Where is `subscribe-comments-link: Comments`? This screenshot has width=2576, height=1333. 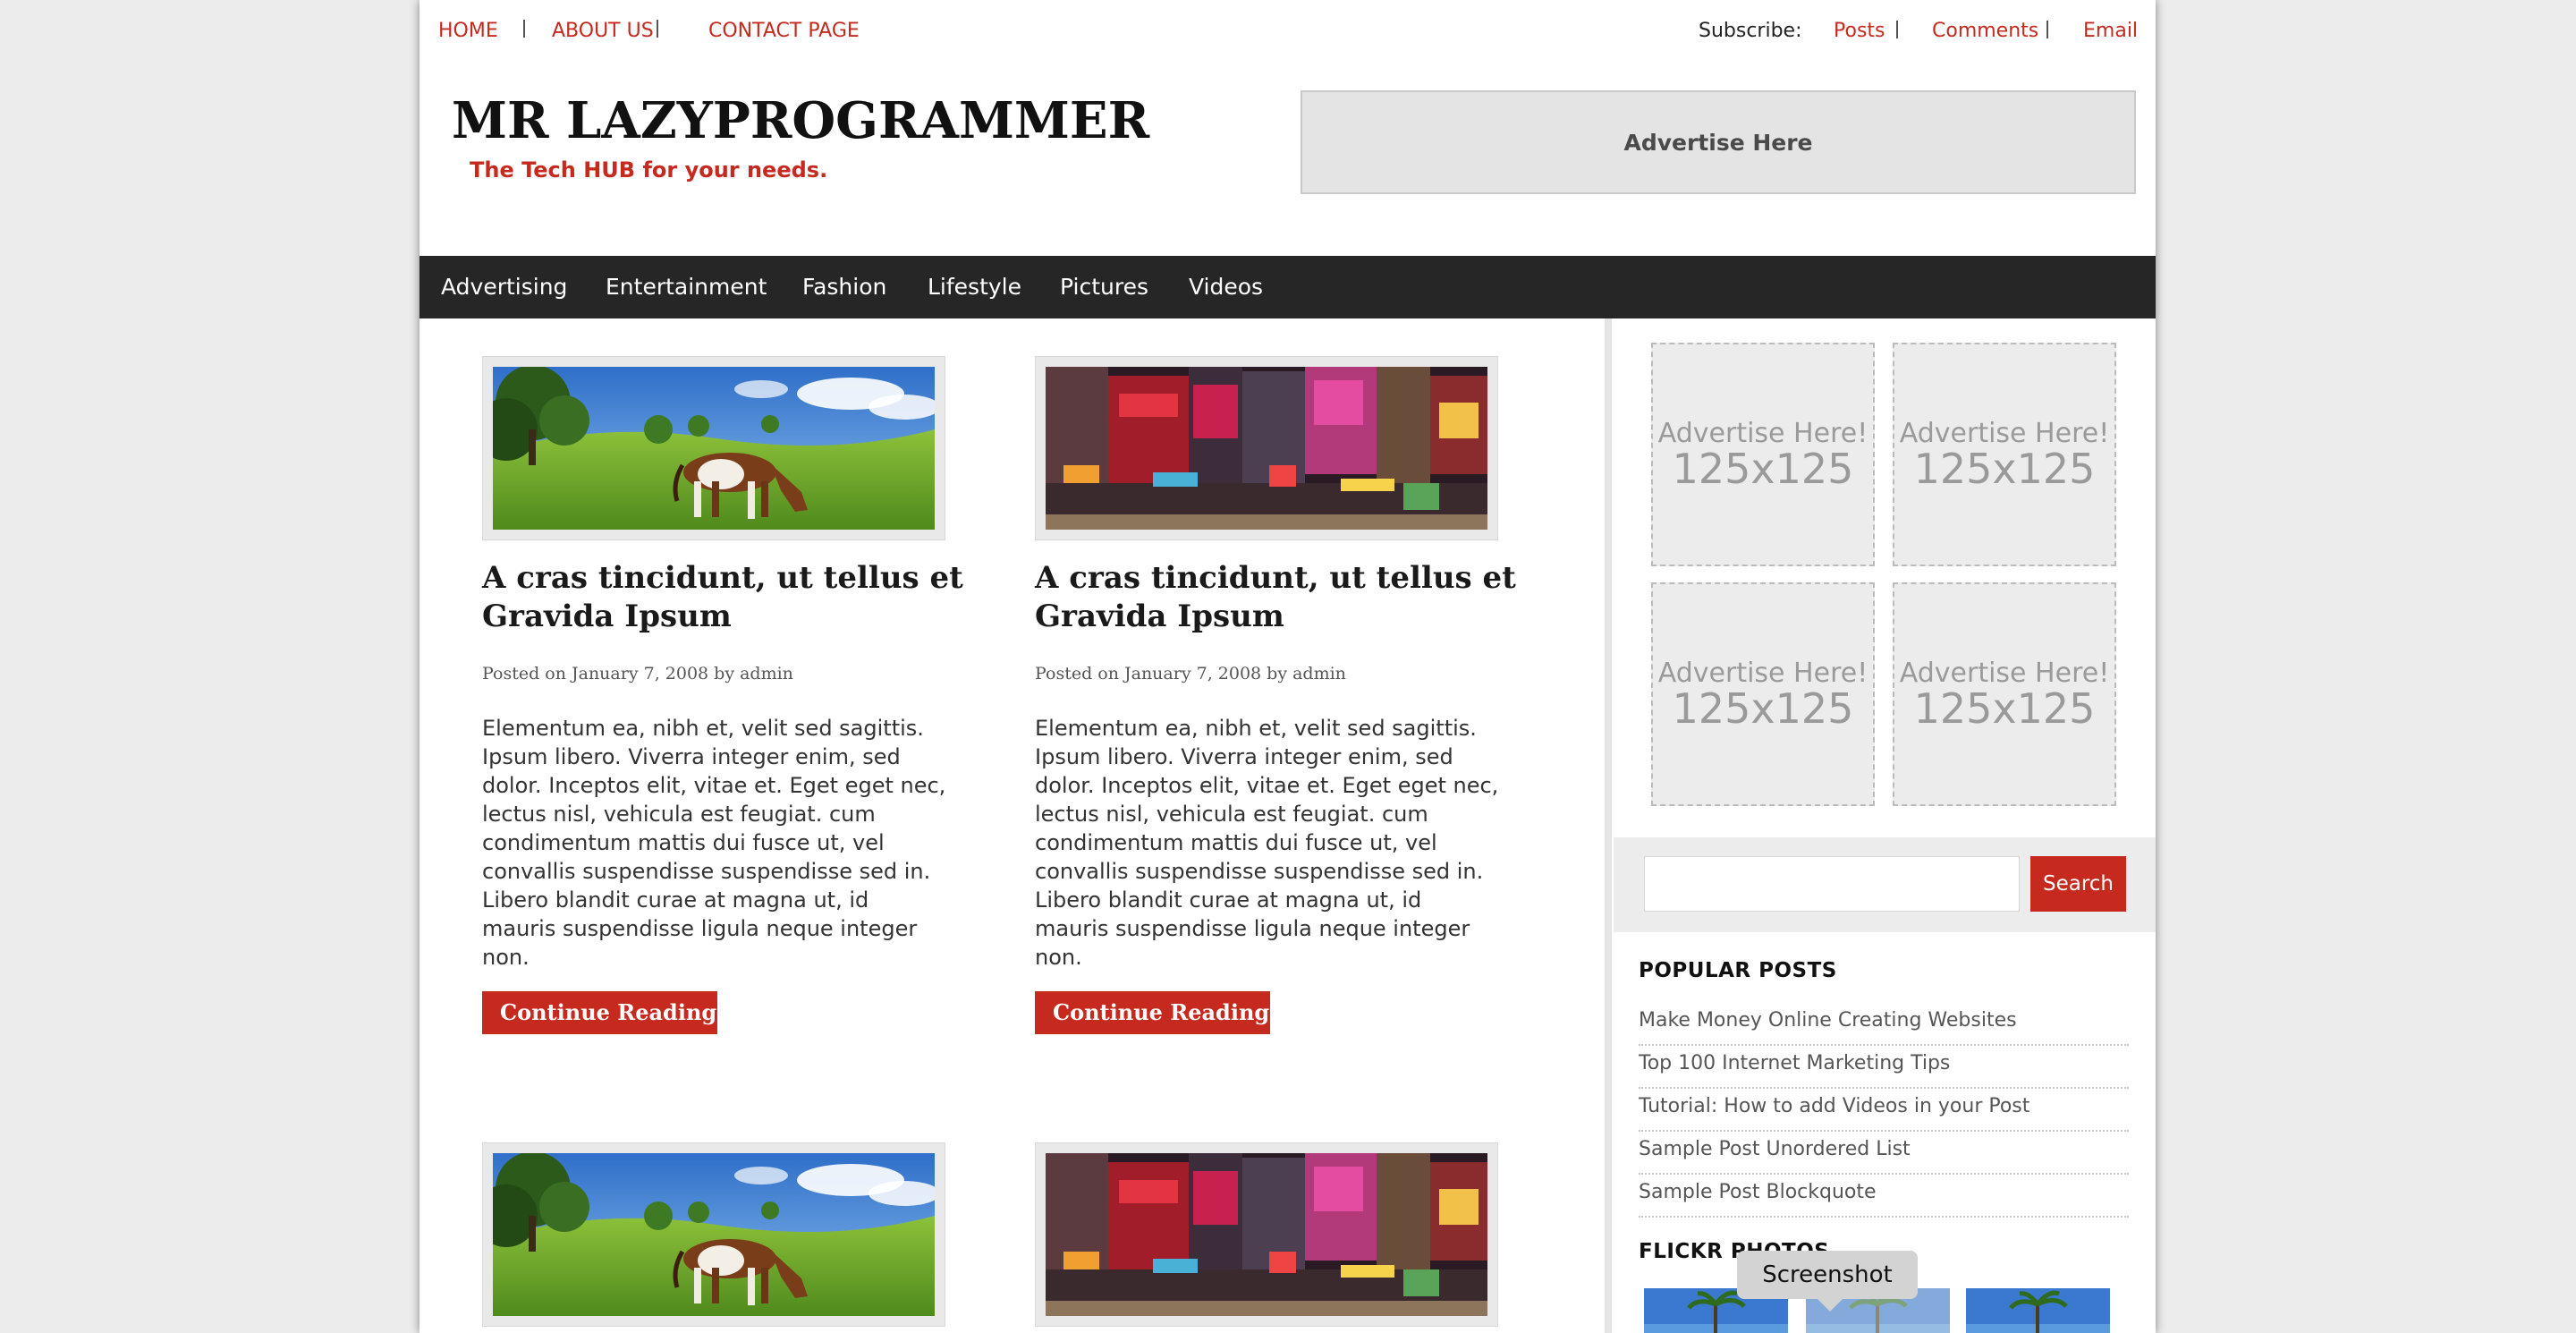
subscribe-comments-link: Comments is located at coordinates (1985, 31).